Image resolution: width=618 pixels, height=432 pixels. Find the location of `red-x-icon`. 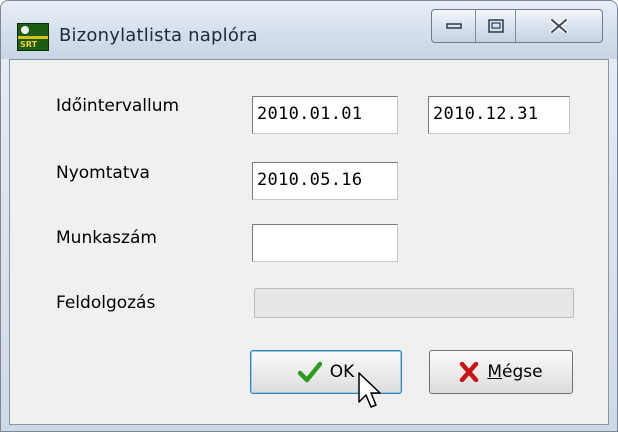

red-x-icon is located at coordinates (469, 372).